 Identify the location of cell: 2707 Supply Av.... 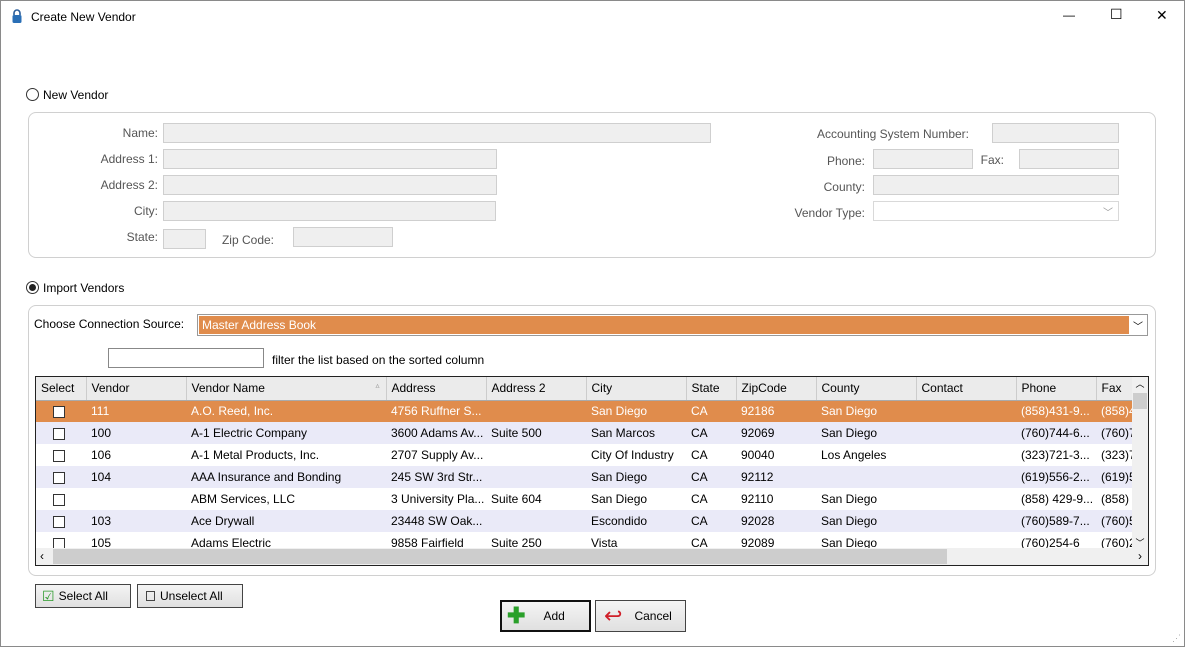
(437, 455).